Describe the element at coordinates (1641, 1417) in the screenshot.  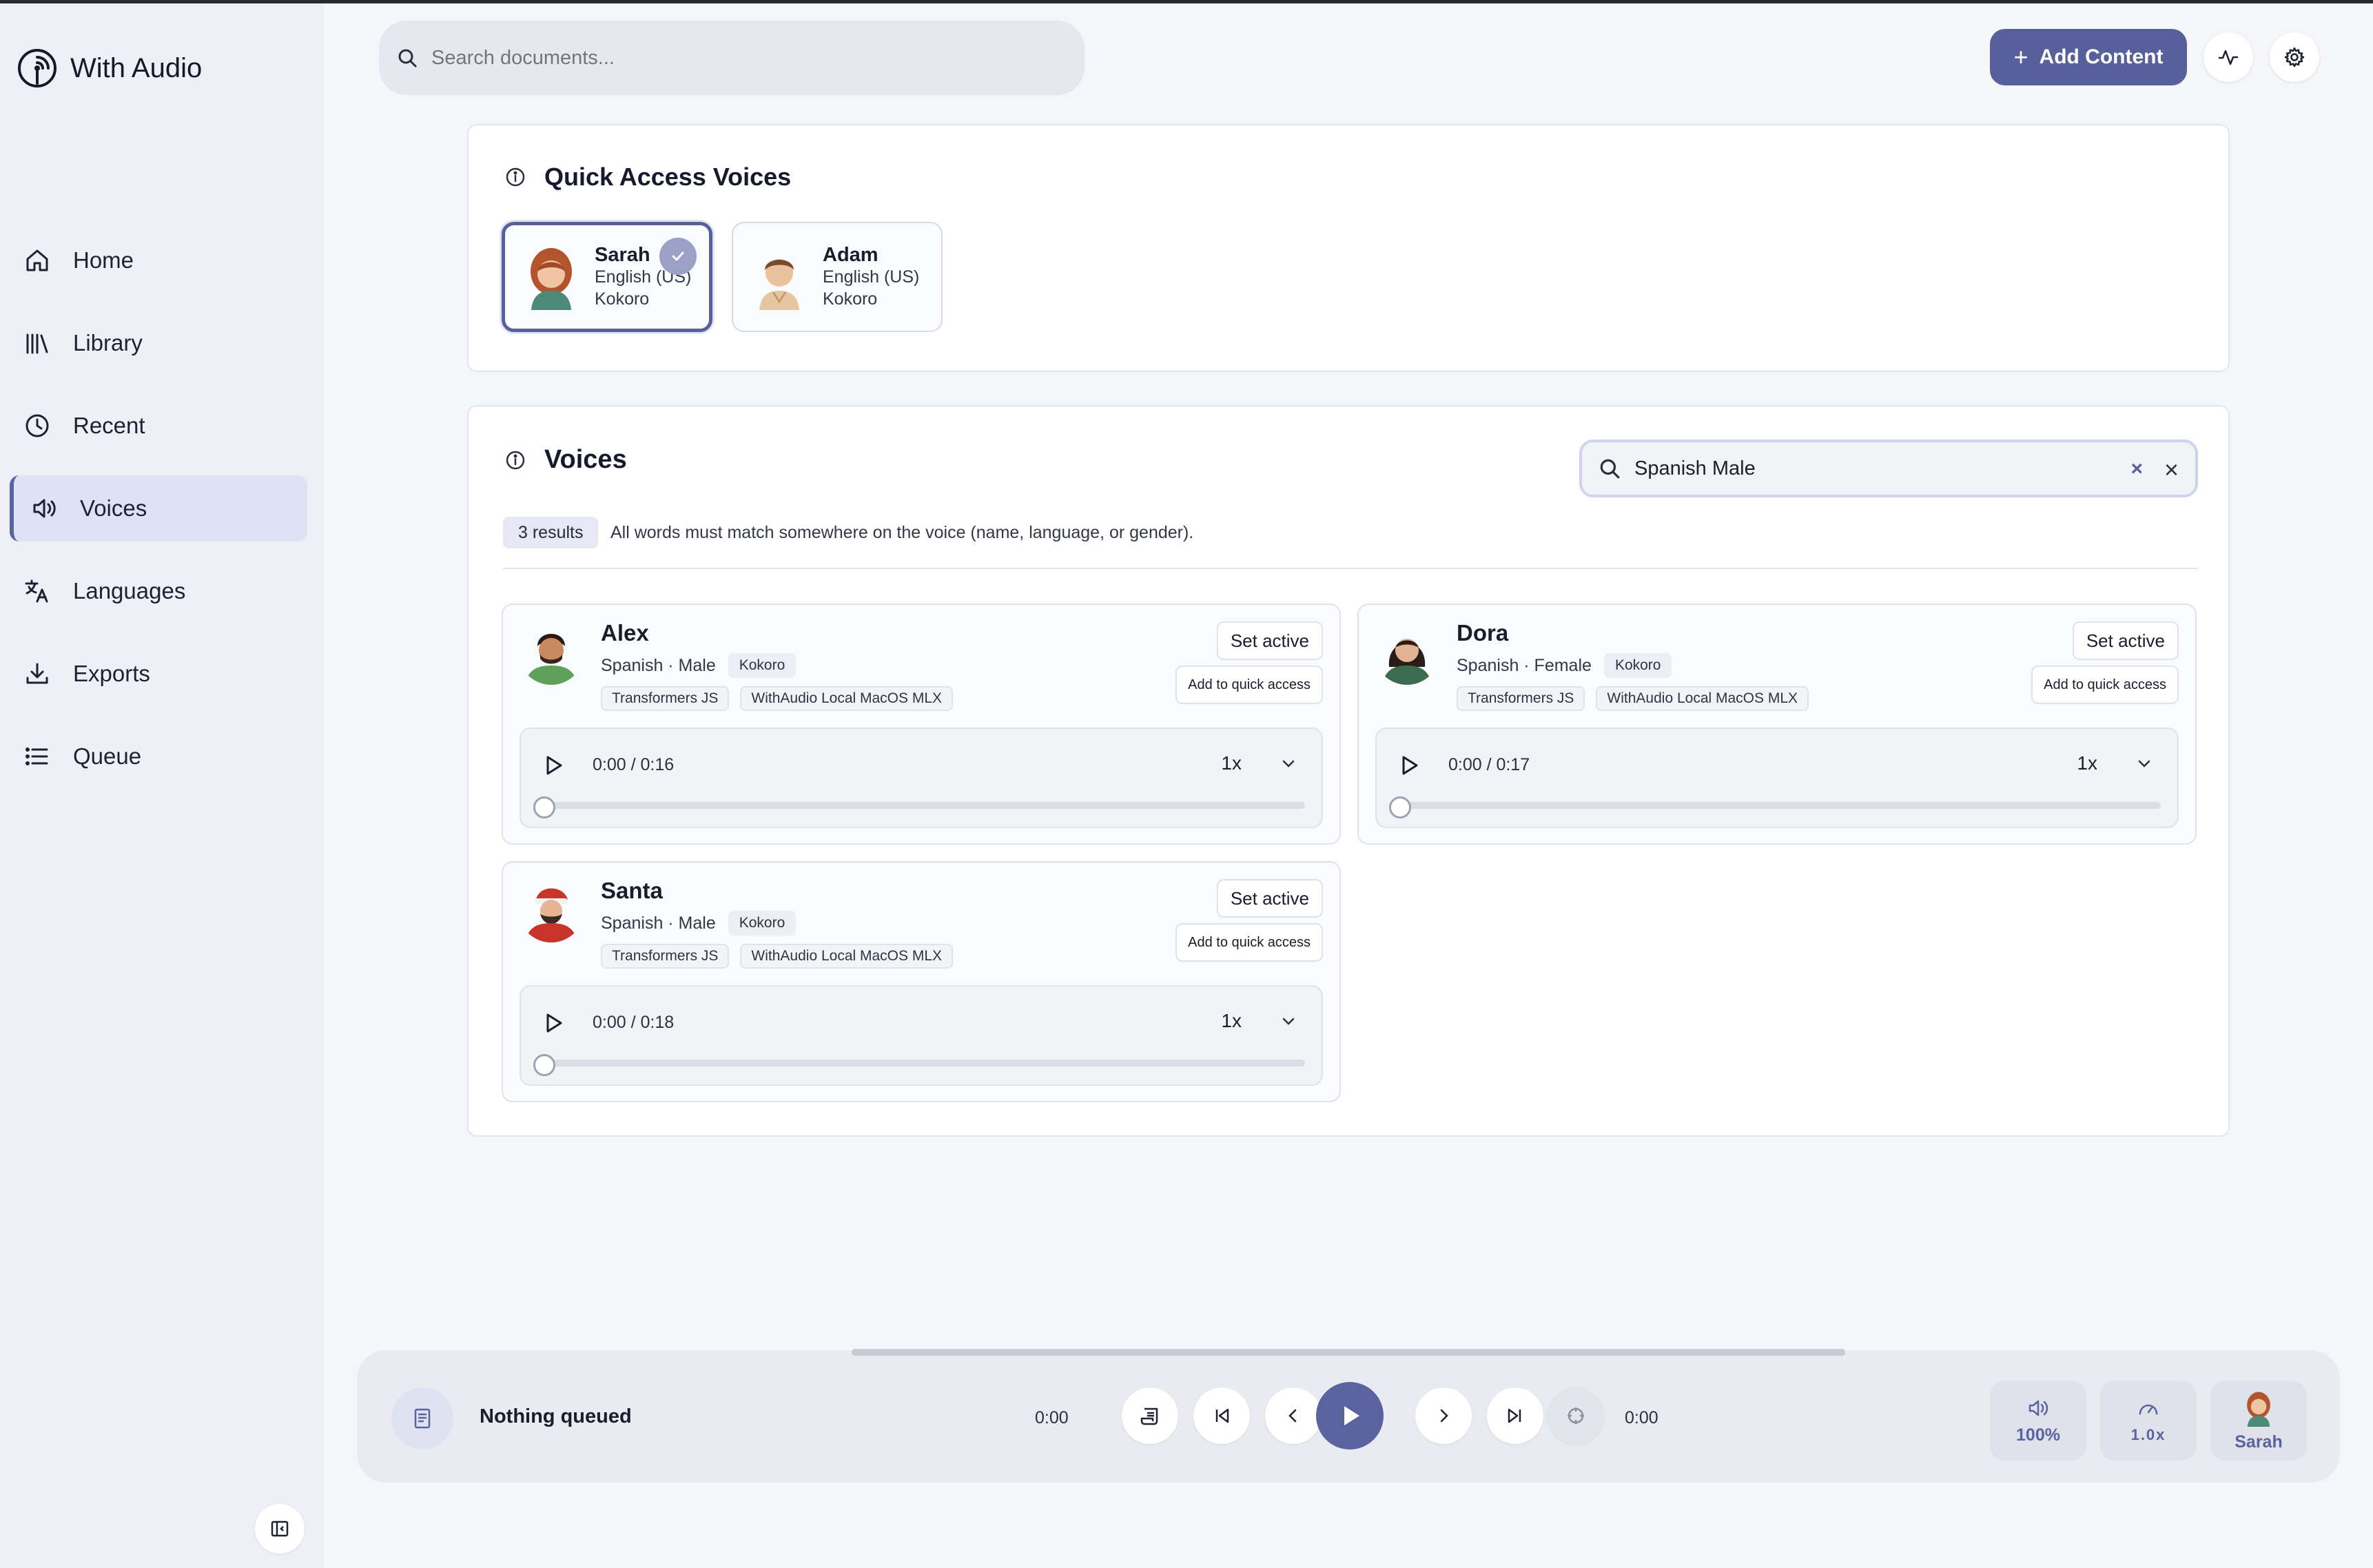
I see `remaining-time: 0:00` at that location.